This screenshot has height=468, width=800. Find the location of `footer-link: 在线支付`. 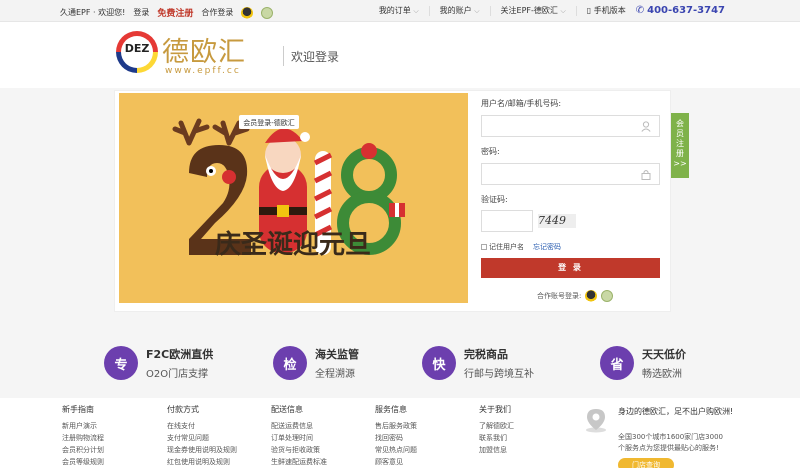

footer-link: 在线支付 is located at coordinates (202, 426).